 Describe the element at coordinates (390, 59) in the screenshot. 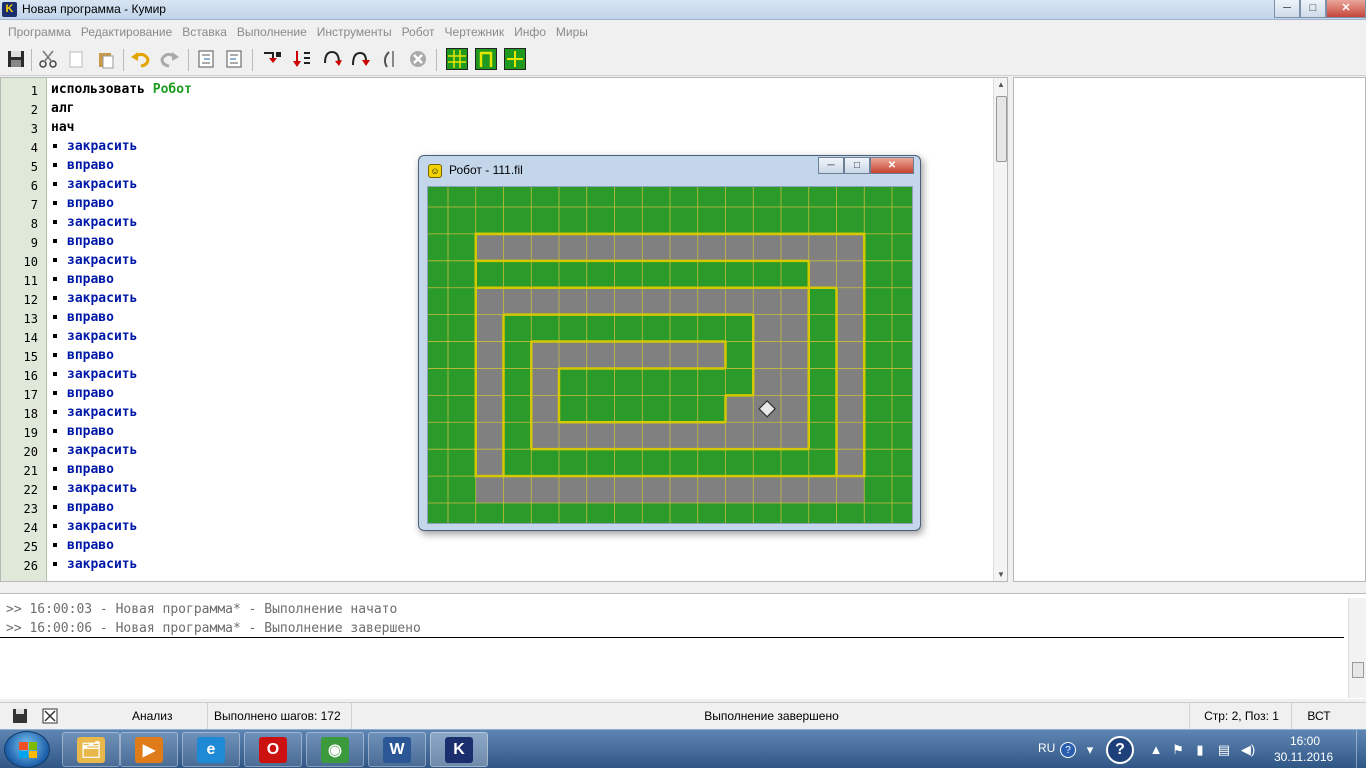

I see `step-out-icon` at that location.